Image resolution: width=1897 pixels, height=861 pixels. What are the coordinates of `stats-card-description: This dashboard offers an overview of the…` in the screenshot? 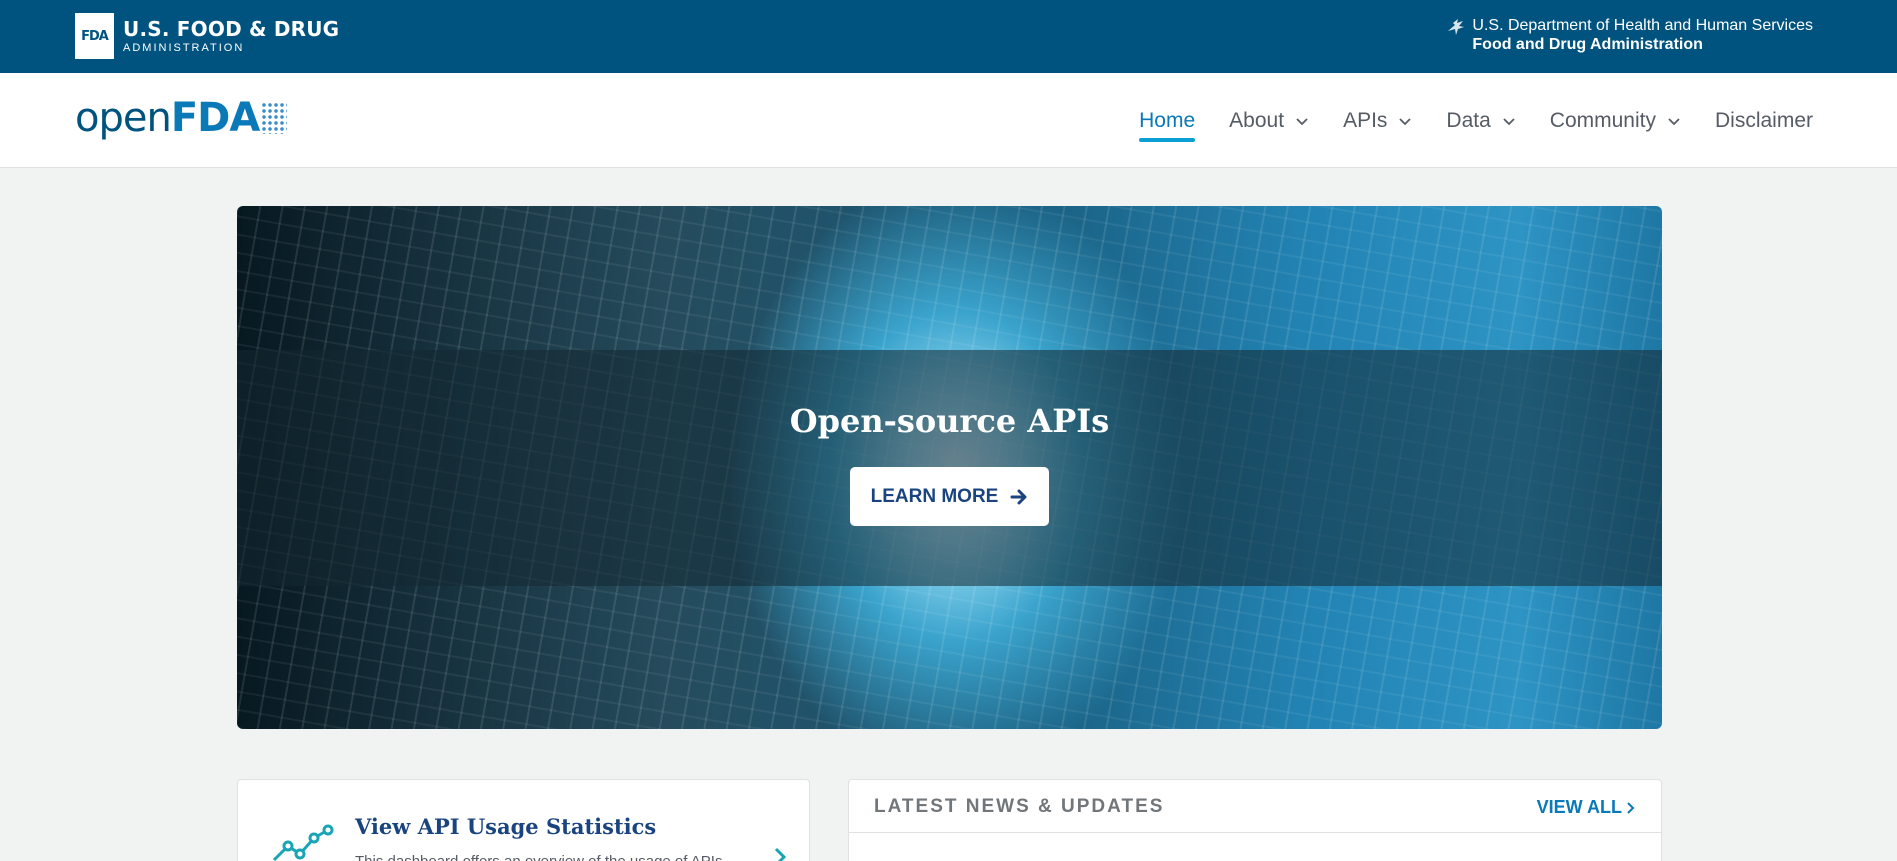 It's located at (538, 857).